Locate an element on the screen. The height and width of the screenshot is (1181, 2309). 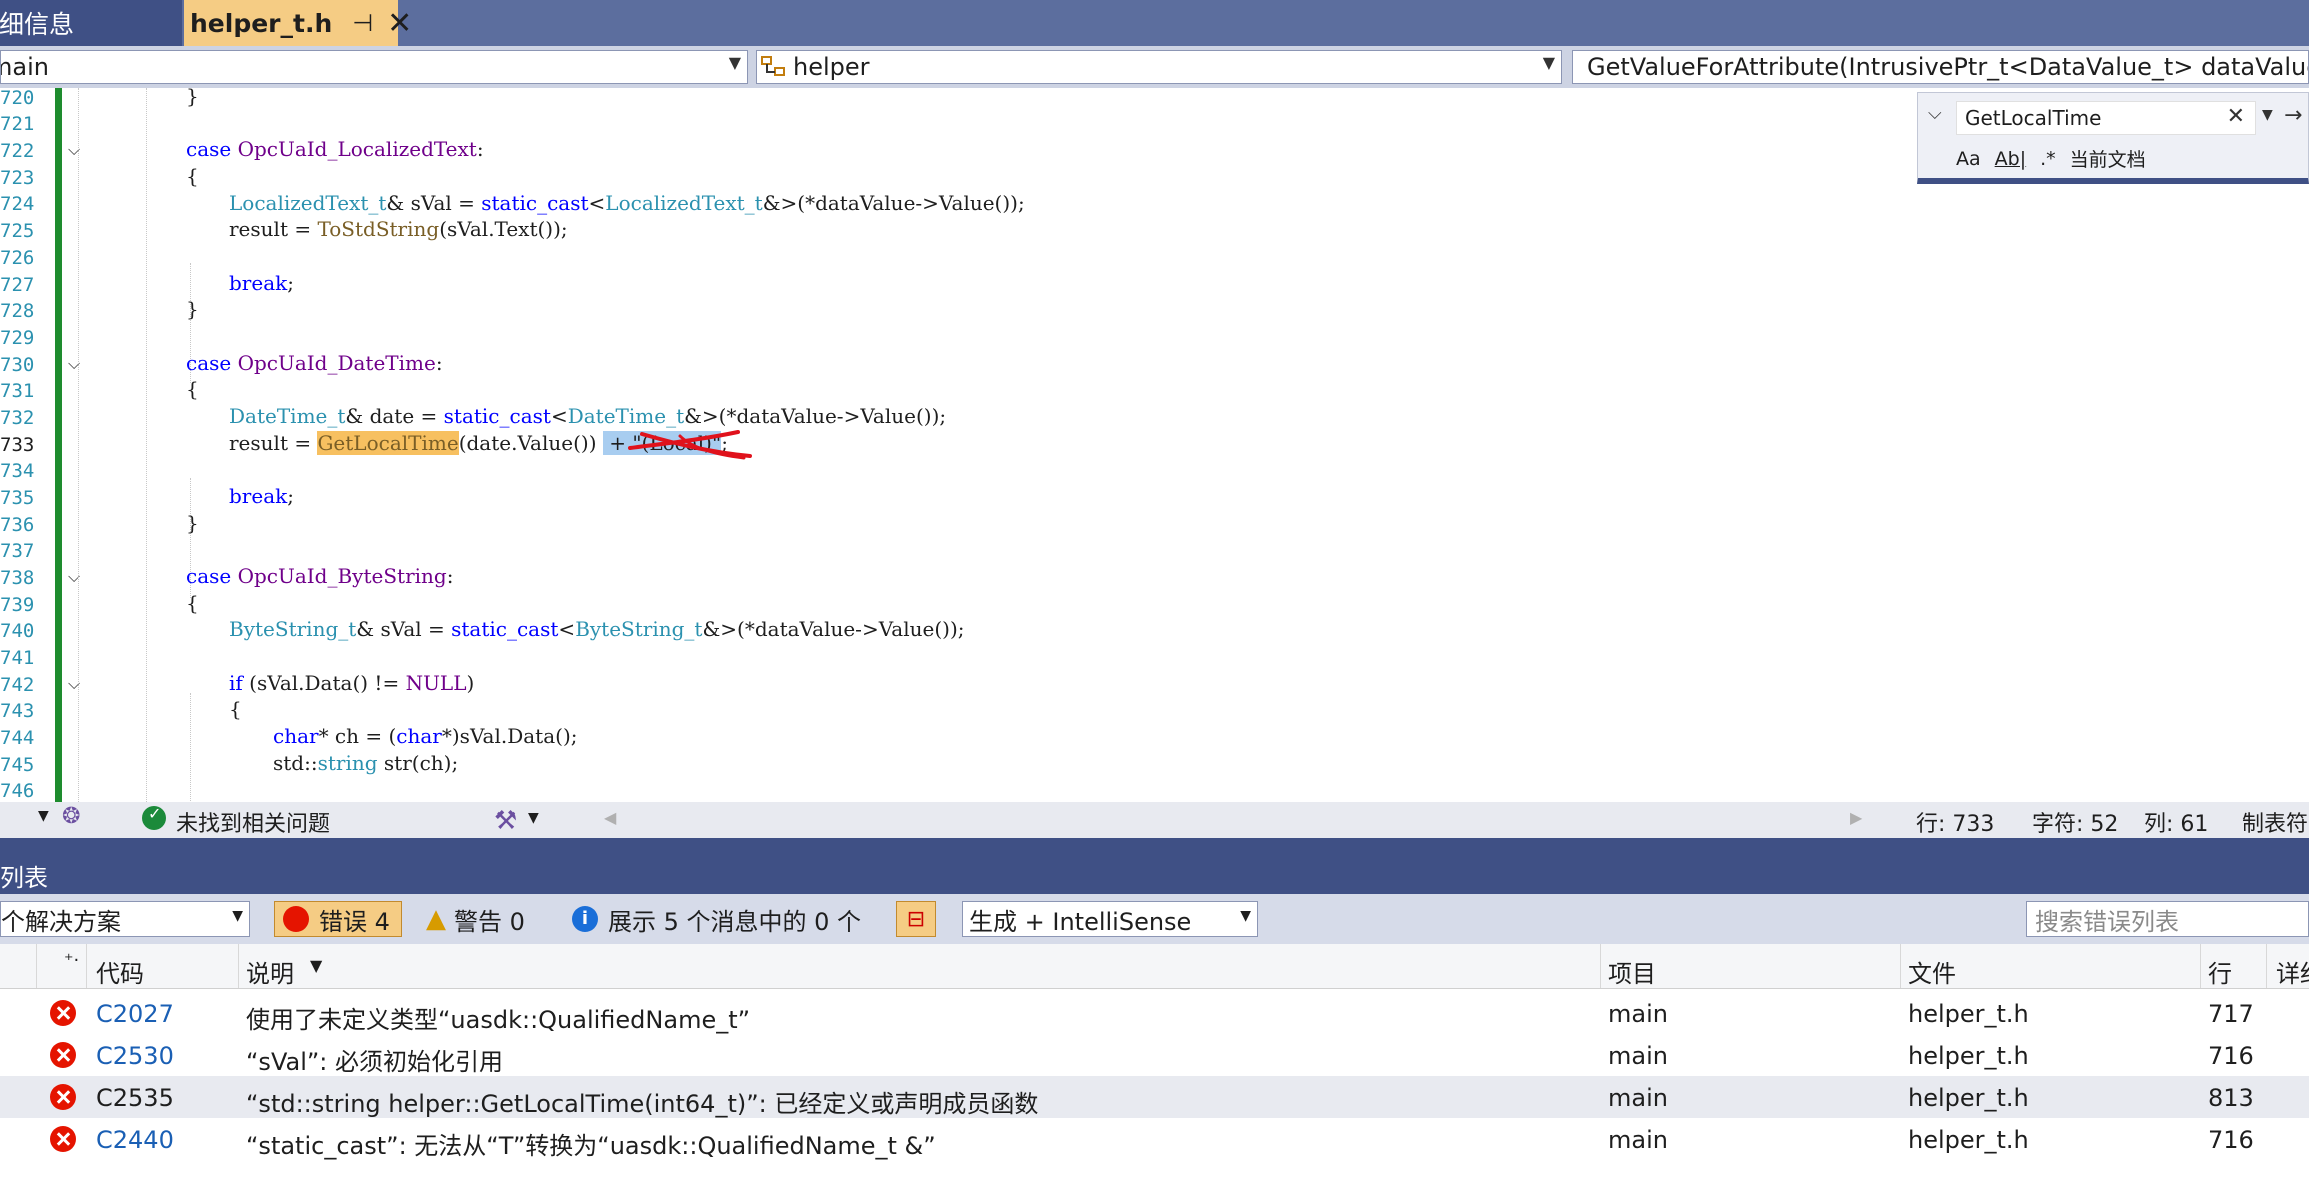
issues-status: 未找到相关问题 is located at coordinates (253, 822).